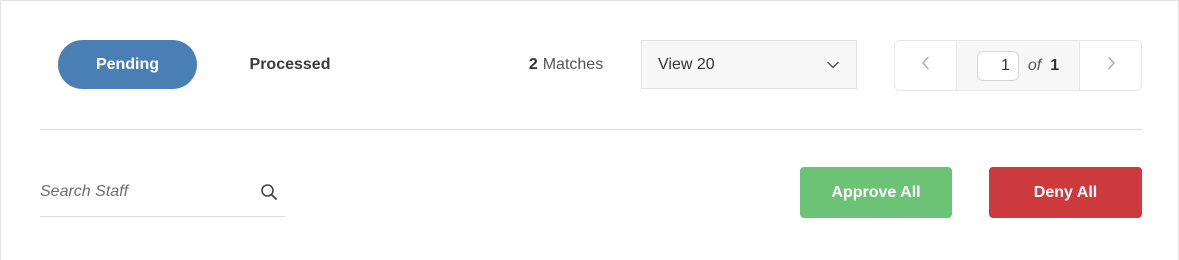 This screenshot has height=260, width=1179. I want to click on search-icon, so click(269, 192).